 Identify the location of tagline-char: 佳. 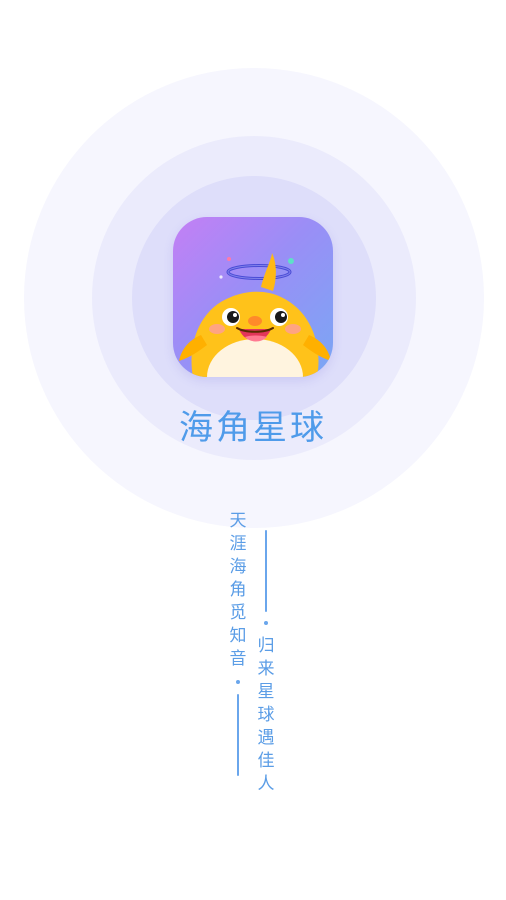
(266, 761).